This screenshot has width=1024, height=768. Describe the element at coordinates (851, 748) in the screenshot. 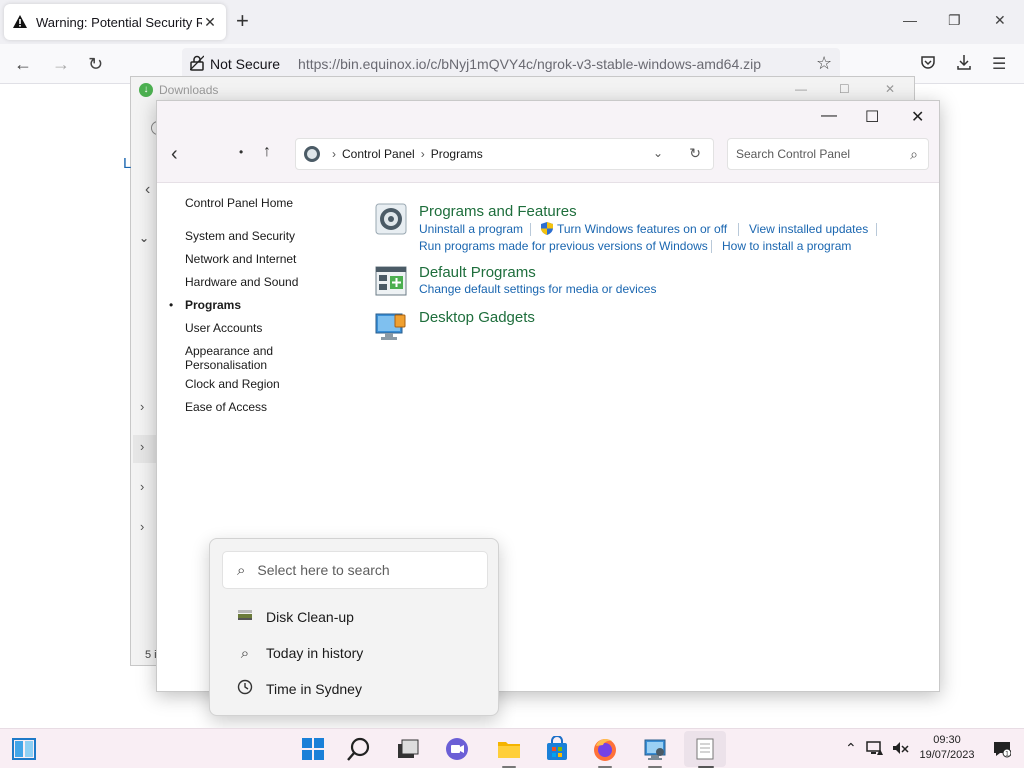

I see `chevron-up-icon: ⌃` at that location.